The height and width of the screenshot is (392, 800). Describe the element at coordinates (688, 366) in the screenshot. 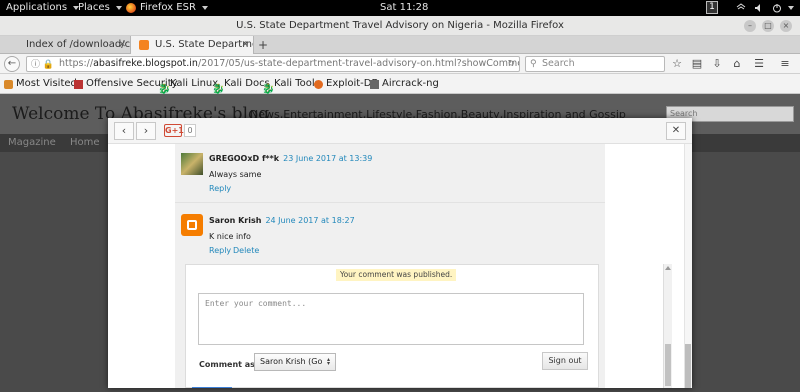

I see `lightbox-scroll-thumb` at that location.